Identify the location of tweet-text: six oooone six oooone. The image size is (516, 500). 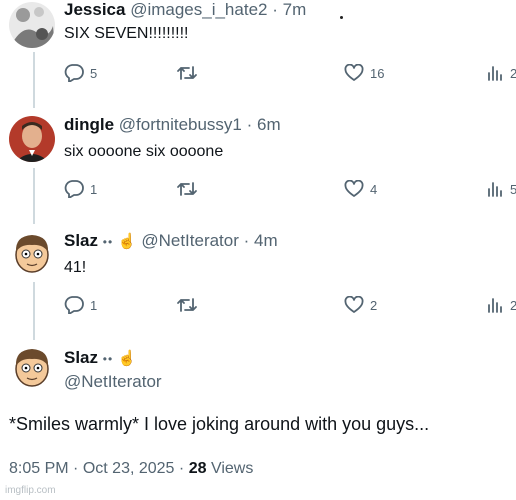
(144, 151).